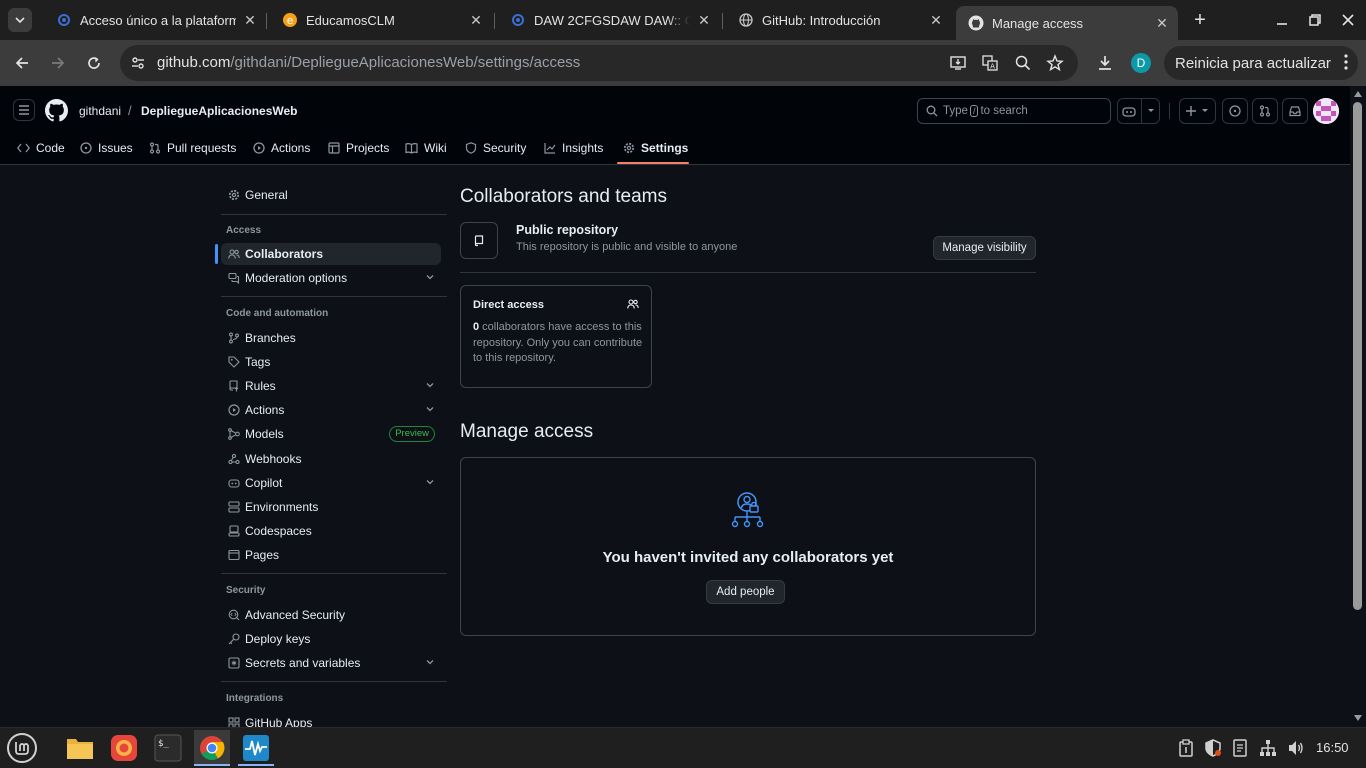  I want to click on install-app-icon, so click(958, 63).